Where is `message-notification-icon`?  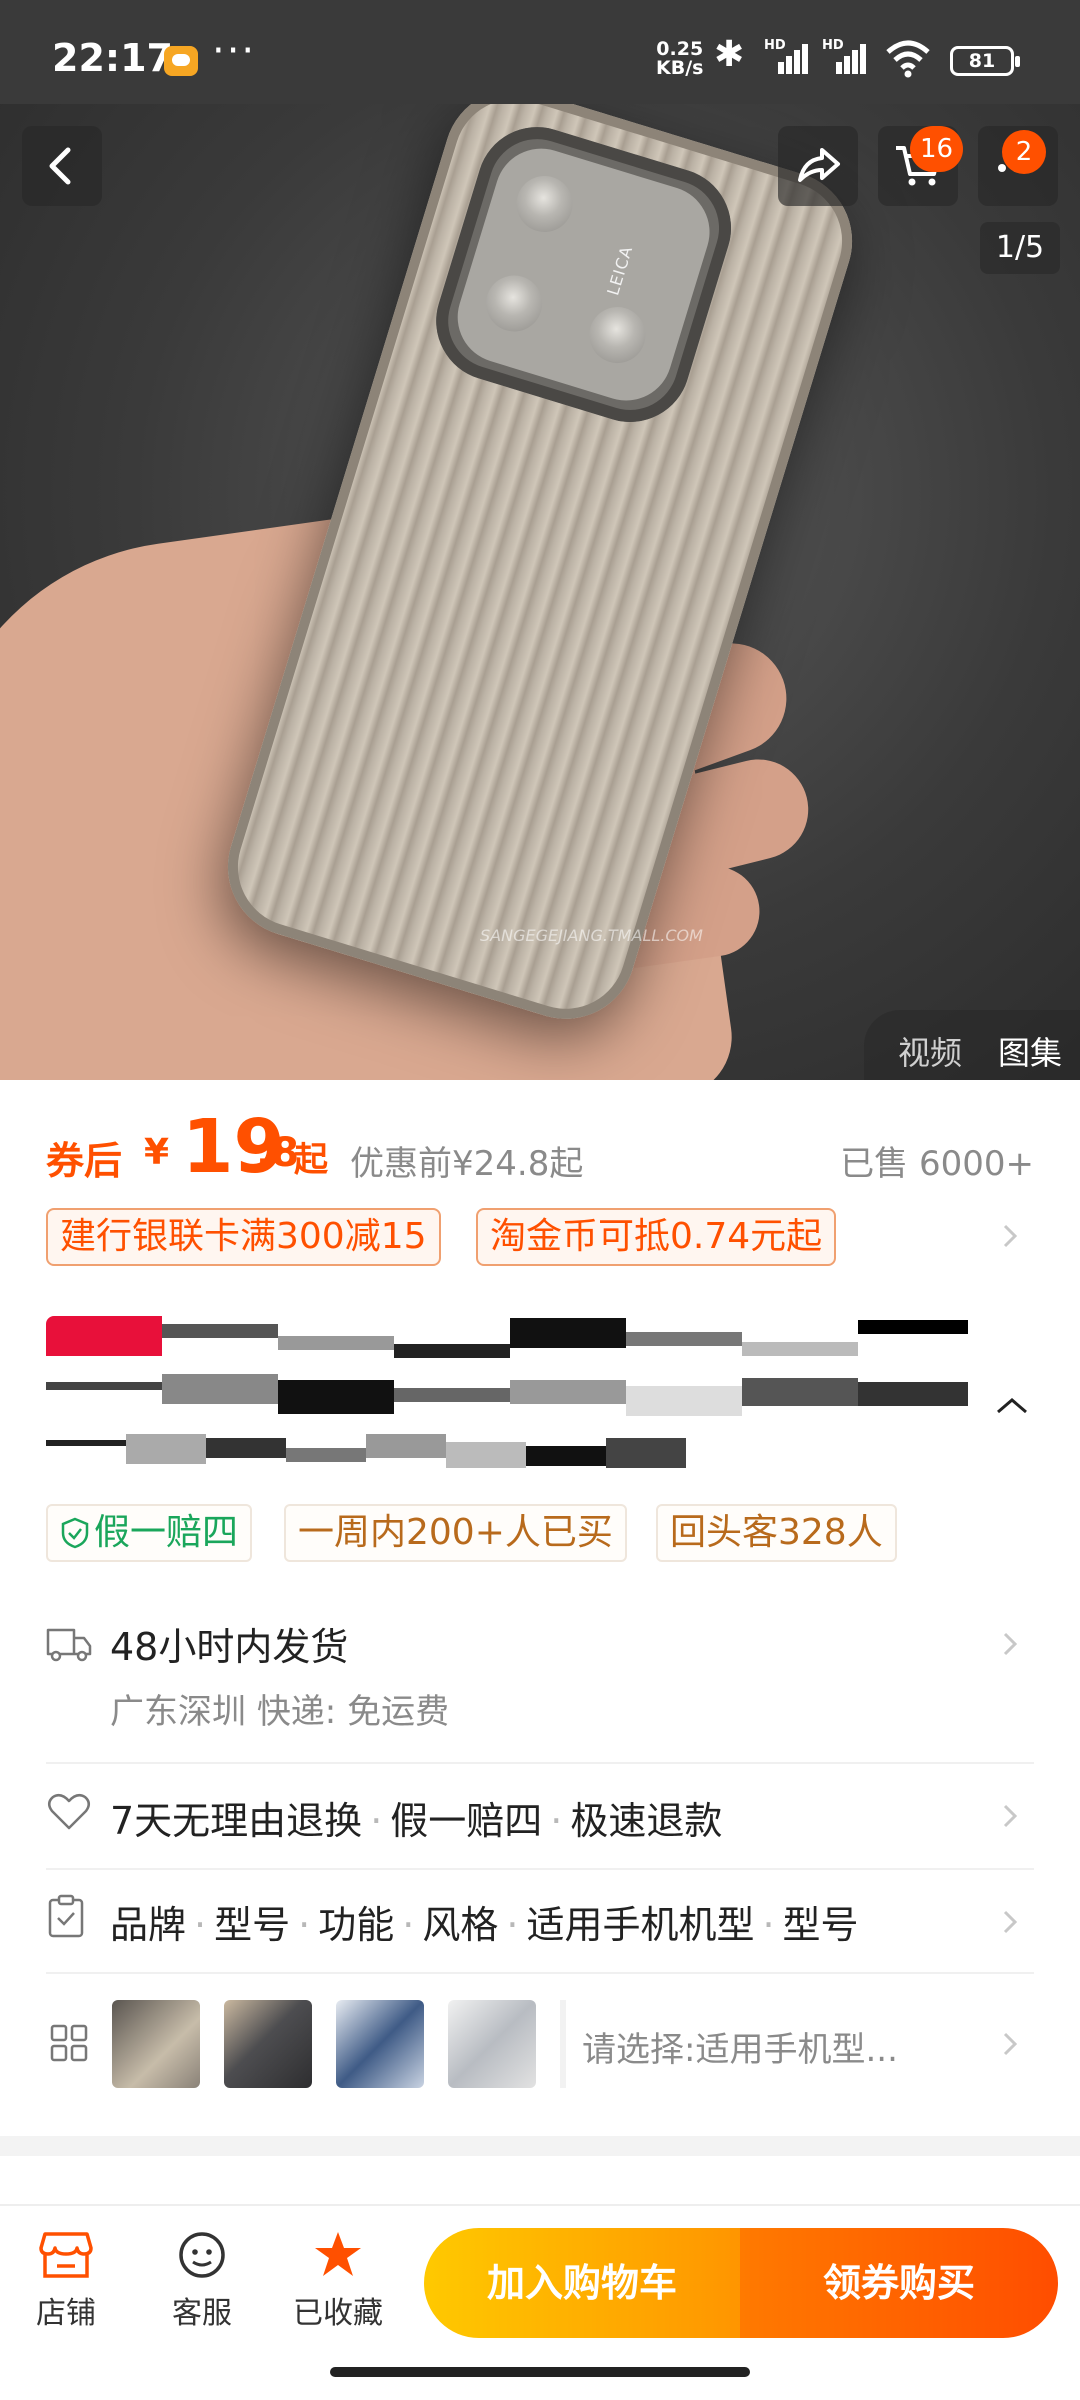 message-notification-icon is located at coordinates (181, 61).